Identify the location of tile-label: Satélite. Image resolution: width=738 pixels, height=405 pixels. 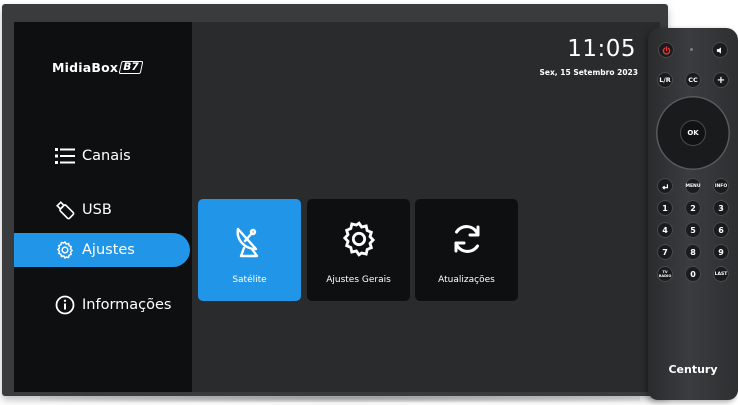
(249, 280).